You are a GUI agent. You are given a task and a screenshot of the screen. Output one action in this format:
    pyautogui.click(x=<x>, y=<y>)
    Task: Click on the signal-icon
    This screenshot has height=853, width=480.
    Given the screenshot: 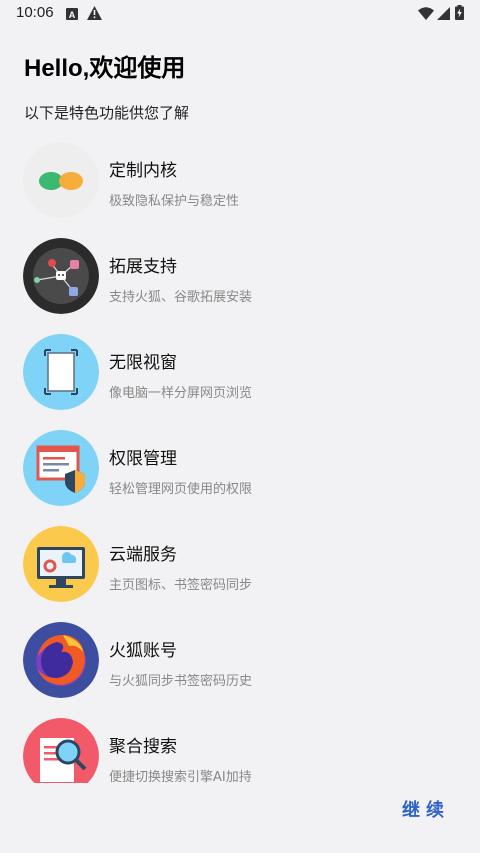 What is the action you would take?
    pyautogui.click(x=443, y=14)
    